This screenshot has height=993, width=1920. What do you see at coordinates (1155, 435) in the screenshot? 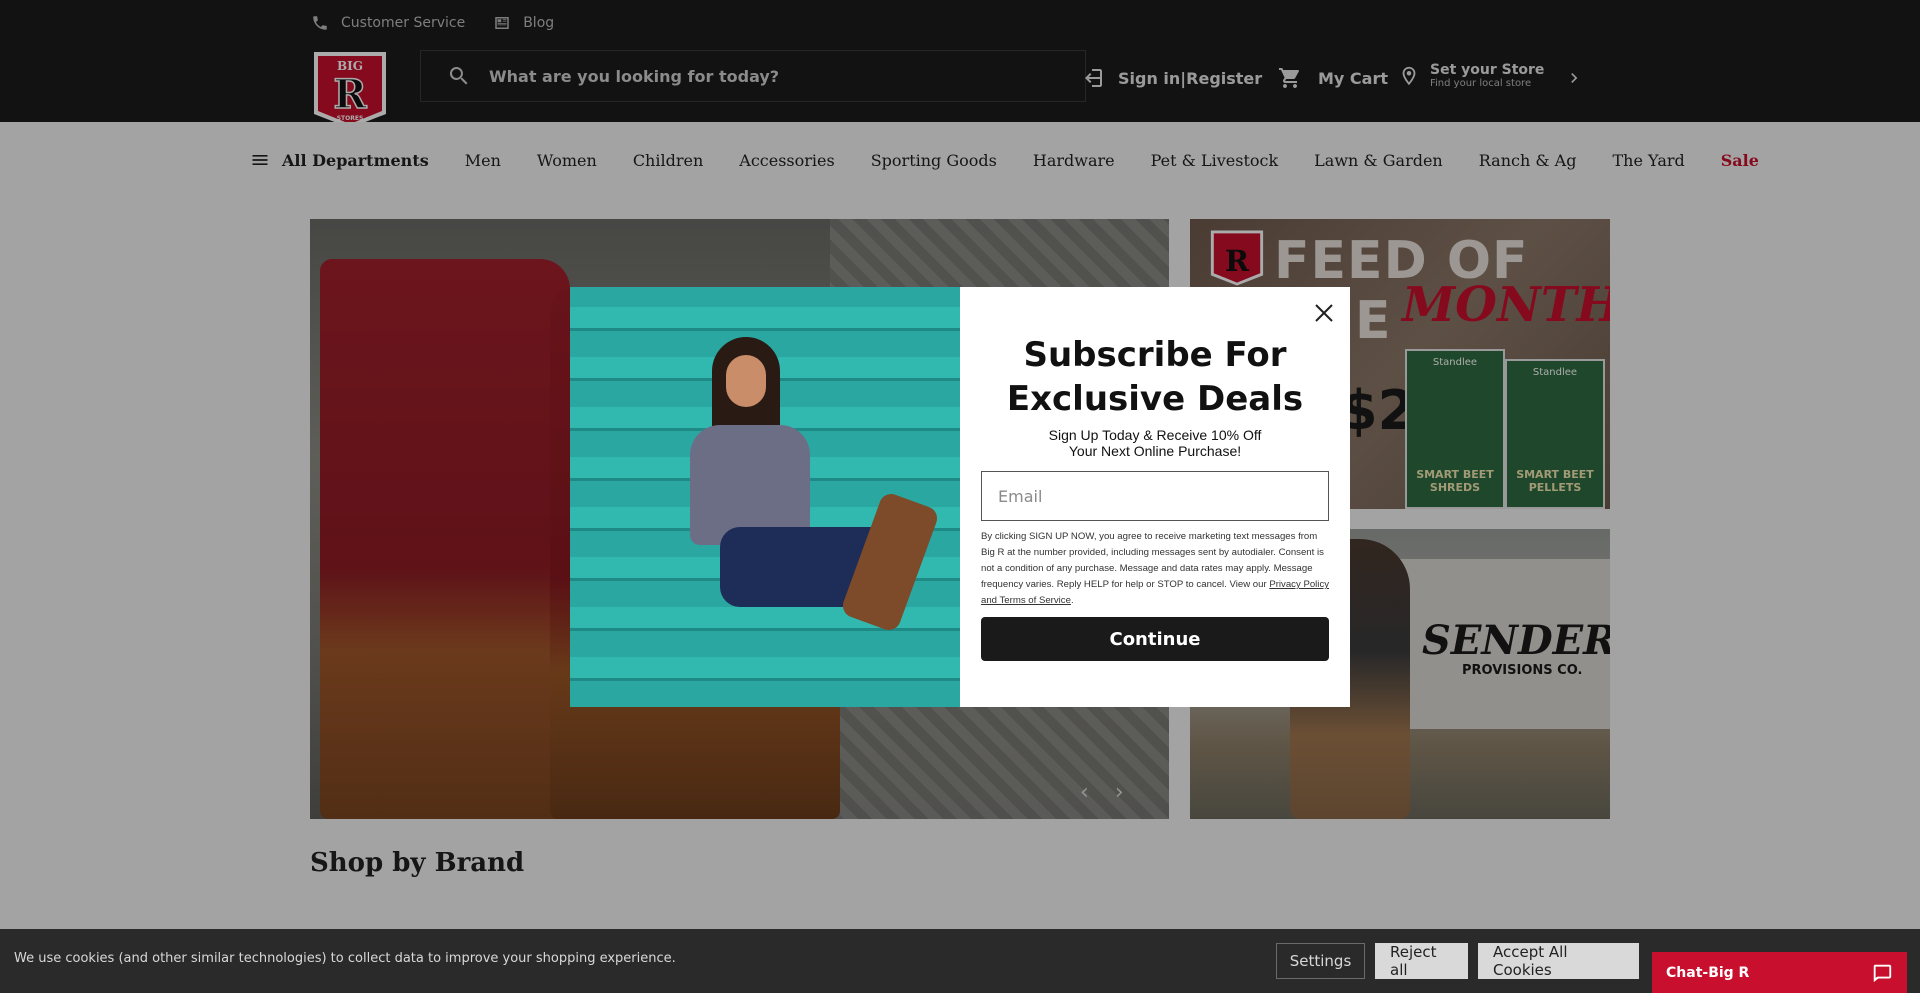
I see `modal-subtitle-line1: Sign Up Today & Receive 10% Off` at bounding box center [1155, 435].